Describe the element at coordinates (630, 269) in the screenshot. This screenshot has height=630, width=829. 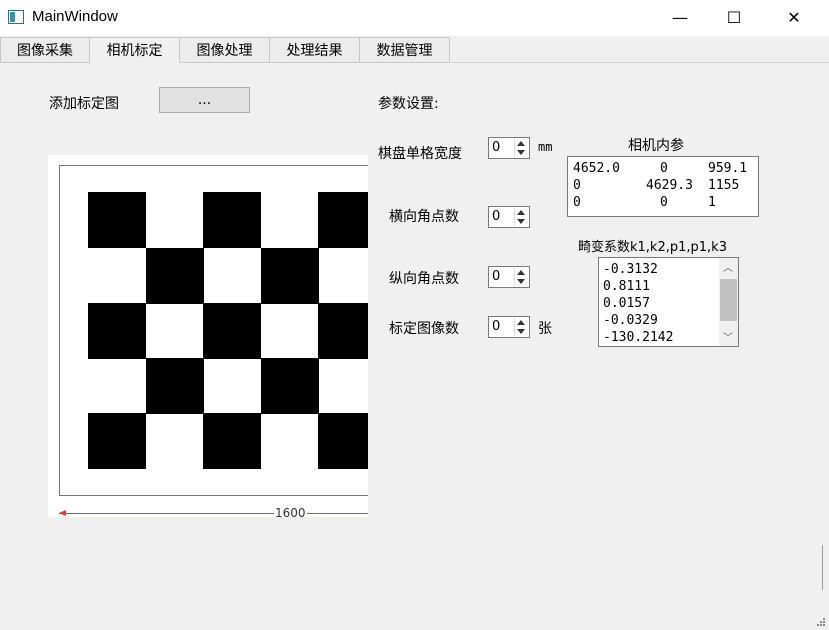
I see `list-item: -0.3132` at that location.